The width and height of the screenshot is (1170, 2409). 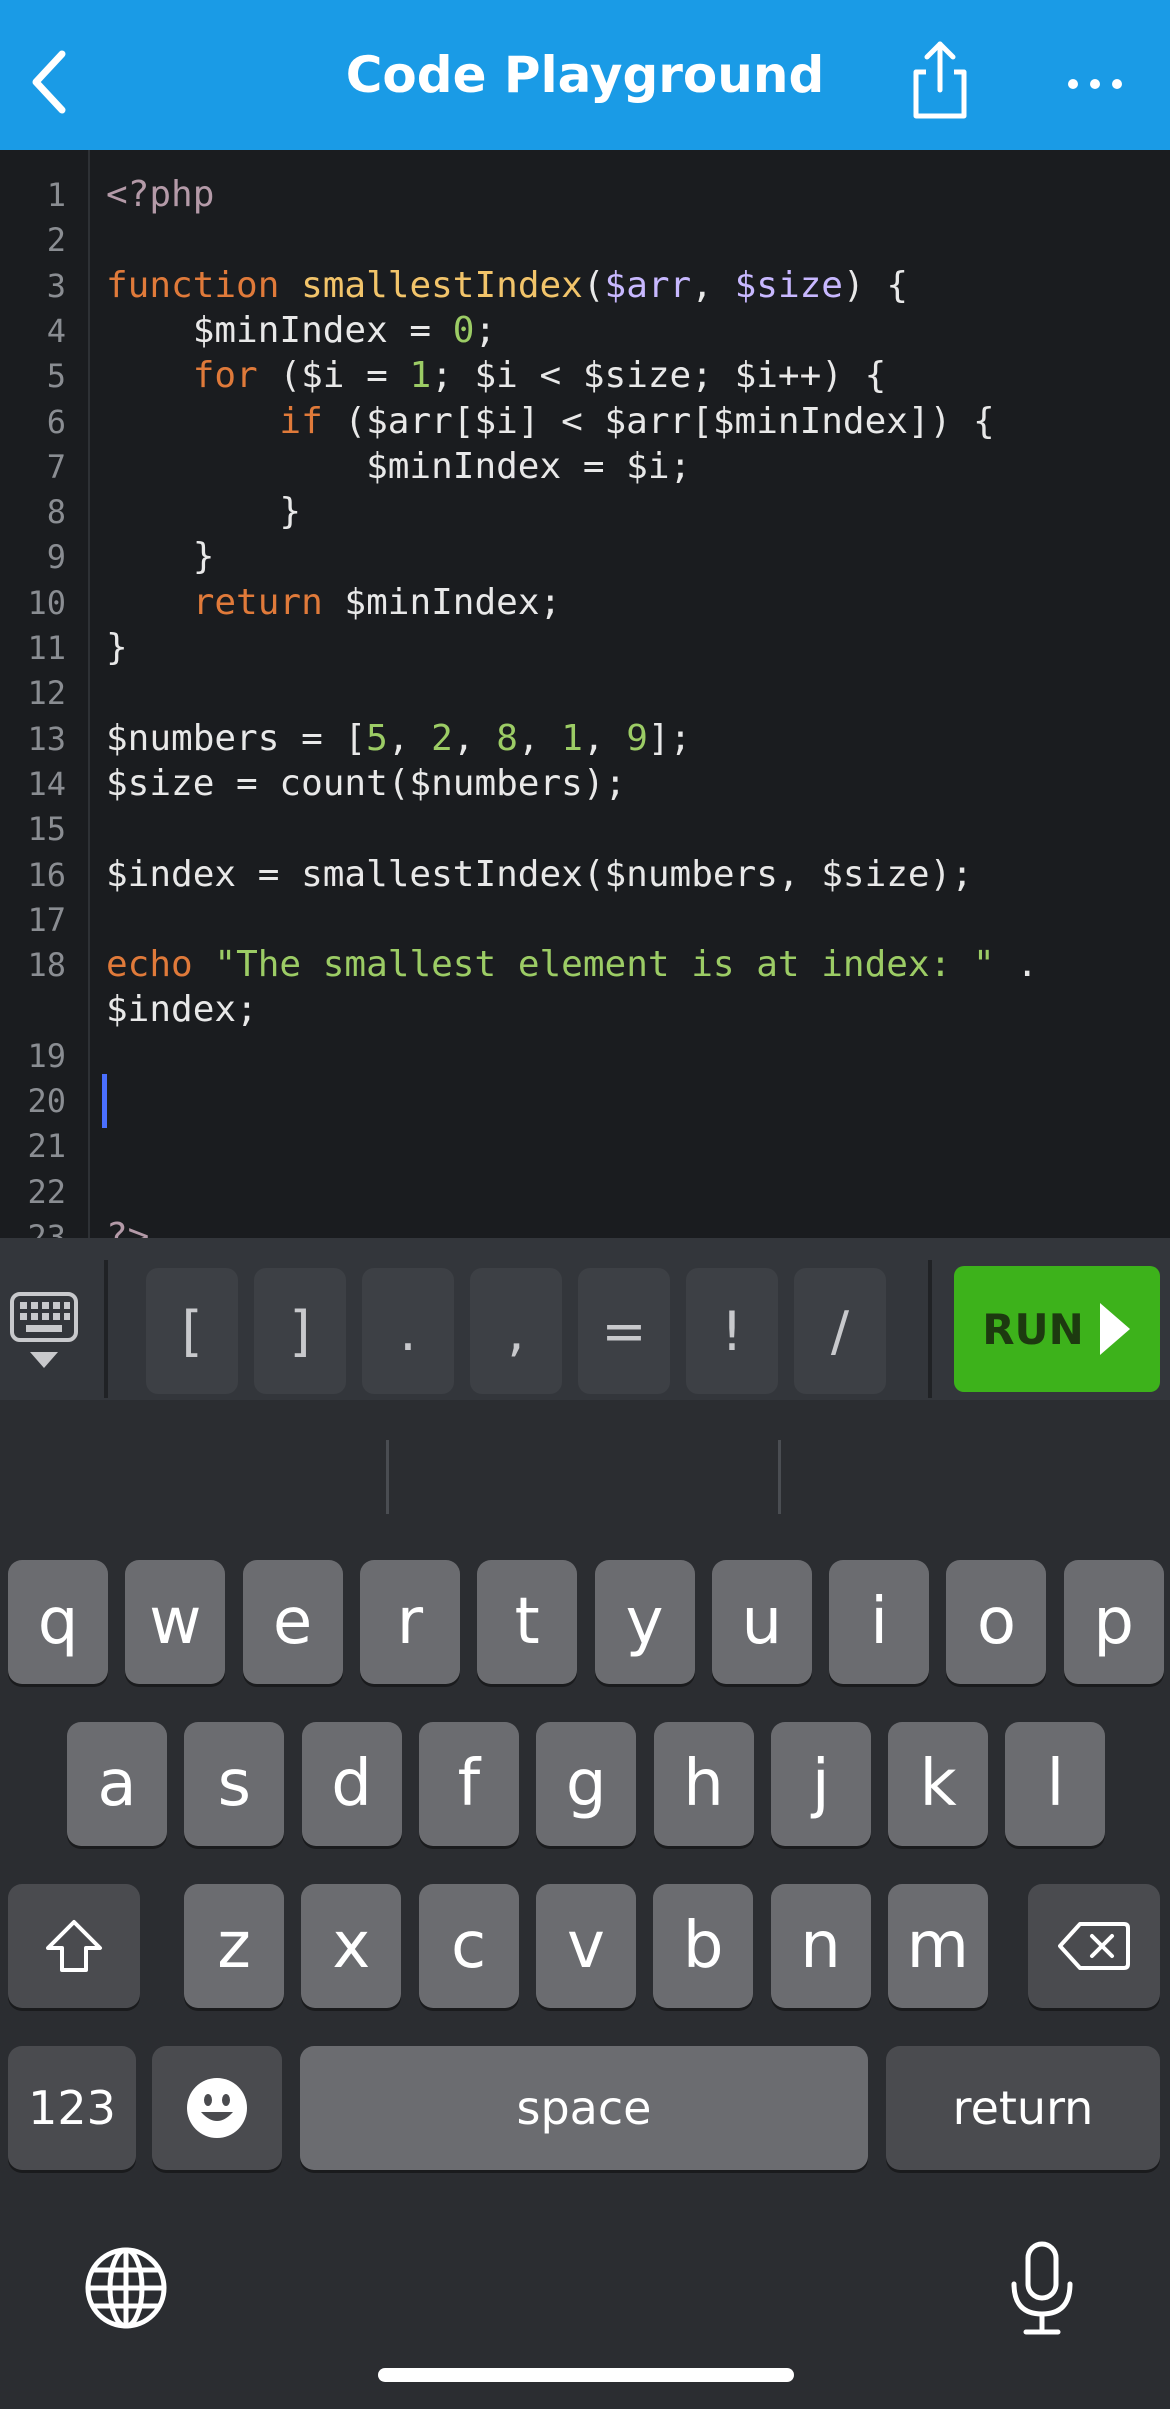 I want to click on backspace-key, so click(x=1094, y=1946).